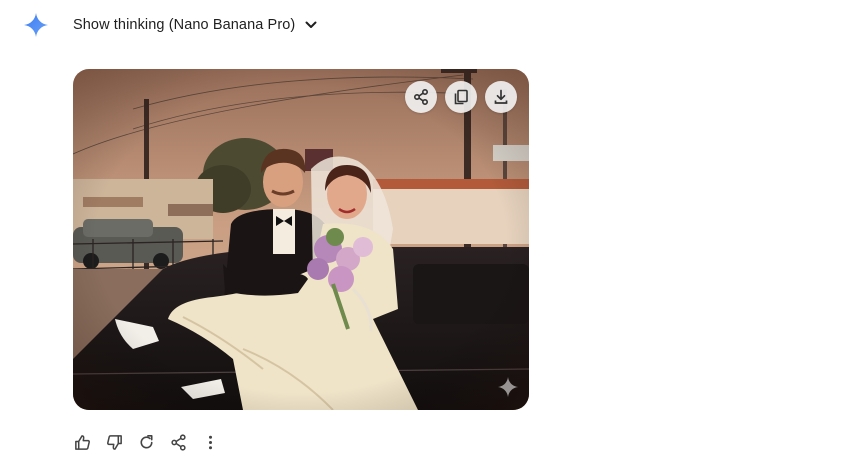 The height and width of the screenshot is (461, 850). I want to click on copy-icon, so click(461, 97).